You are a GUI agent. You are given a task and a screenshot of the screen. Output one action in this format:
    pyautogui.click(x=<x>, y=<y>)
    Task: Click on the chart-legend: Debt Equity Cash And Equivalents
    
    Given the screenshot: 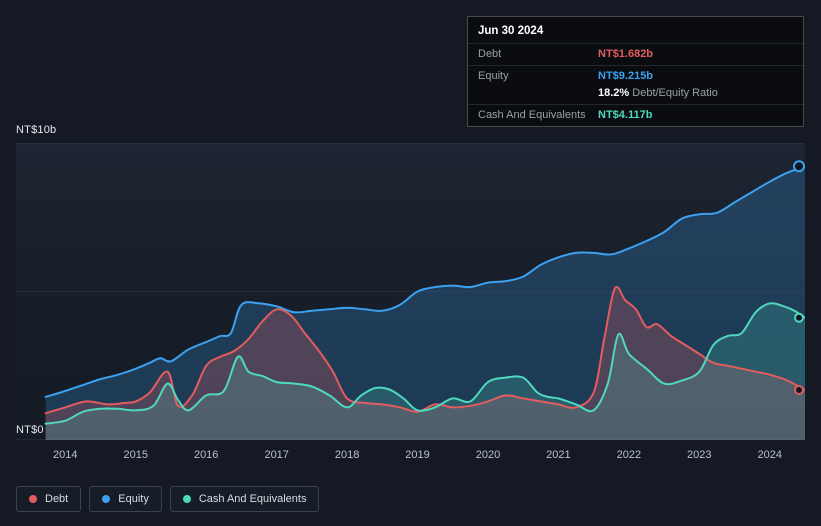 What is the action you would take?
    pyautogui.click(x=168, y=499)
    